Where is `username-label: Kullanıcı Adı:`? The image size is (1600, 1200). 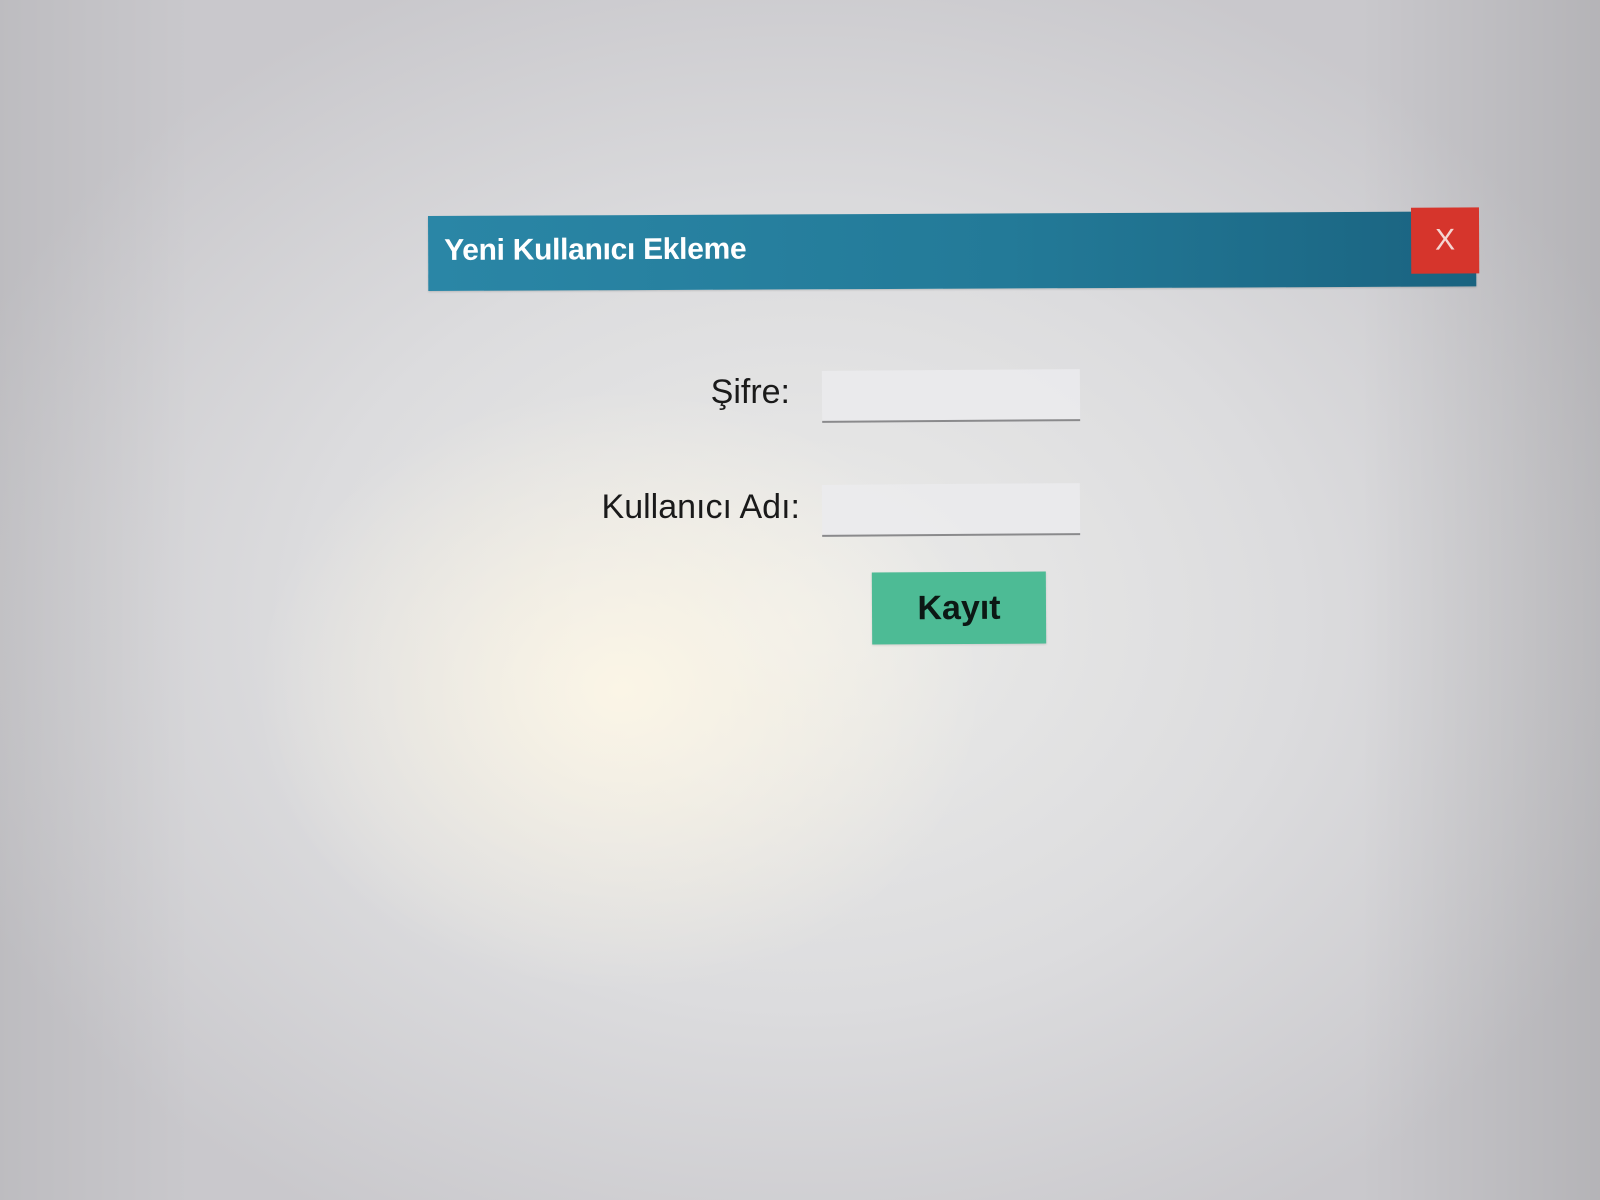 username-label: Kullanıcı Adı: is located at coordinates (700, 507).